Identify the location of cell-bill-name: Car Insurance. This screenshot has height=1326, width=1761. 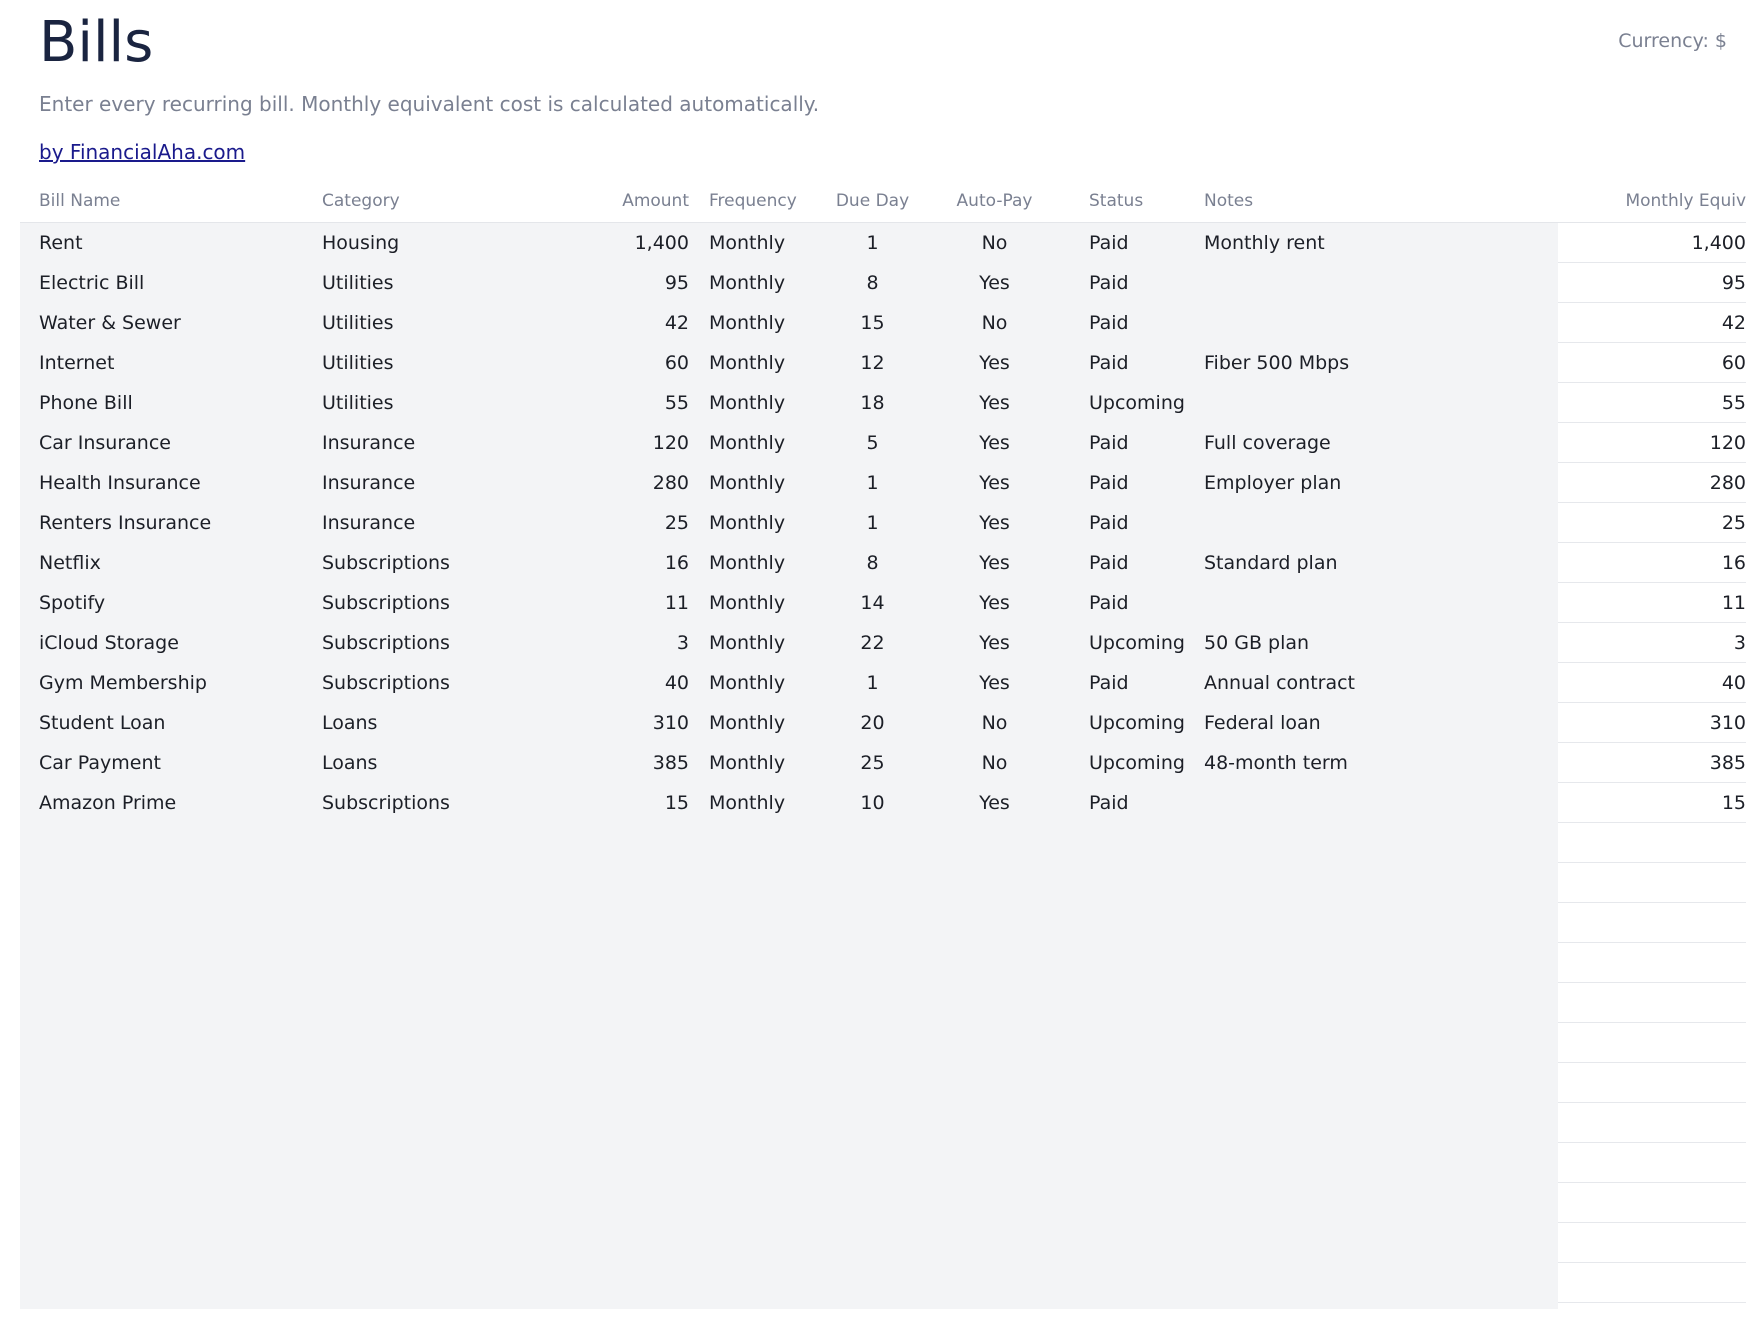
(171, 443).